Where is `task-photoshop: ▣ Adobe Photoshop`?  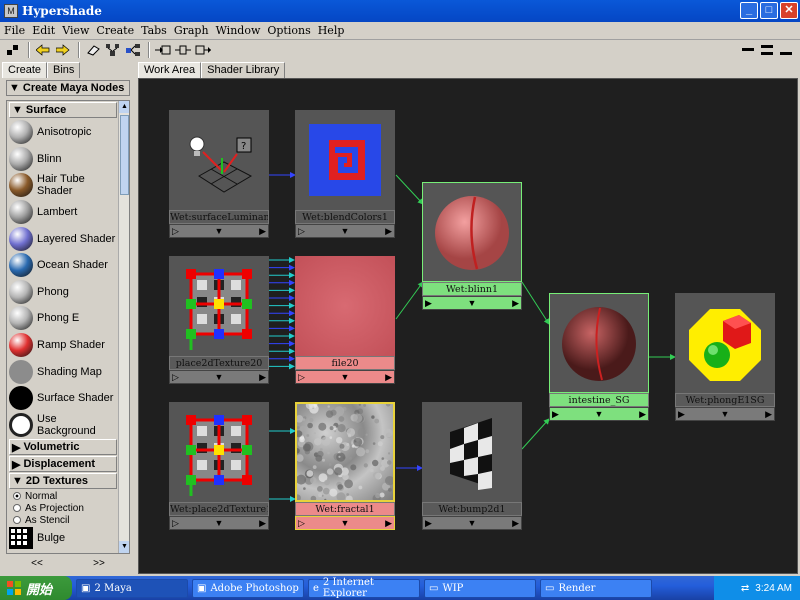 task-photoshop: ▣ Adobe Photoshop is located at coordinates (248, 588).